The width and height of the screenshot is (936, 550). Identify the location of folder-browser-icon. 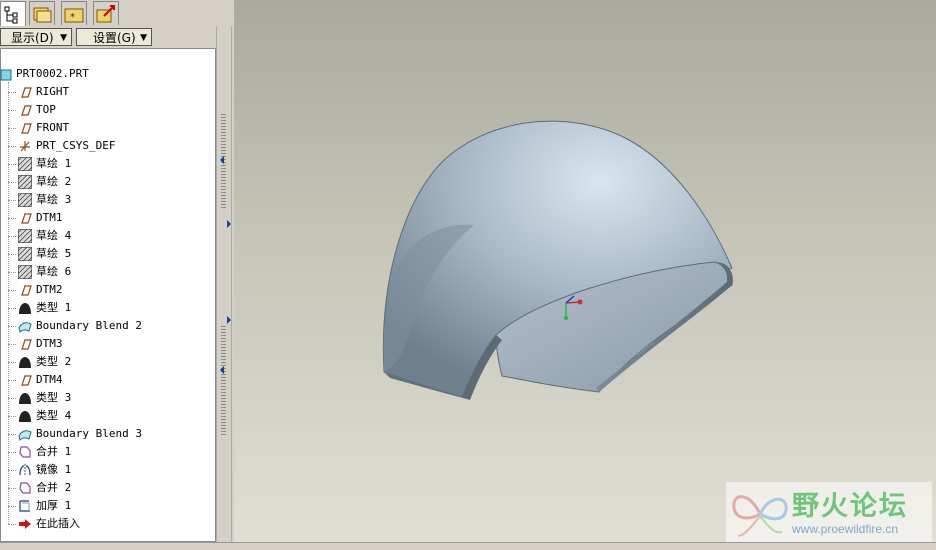
(42, 15).